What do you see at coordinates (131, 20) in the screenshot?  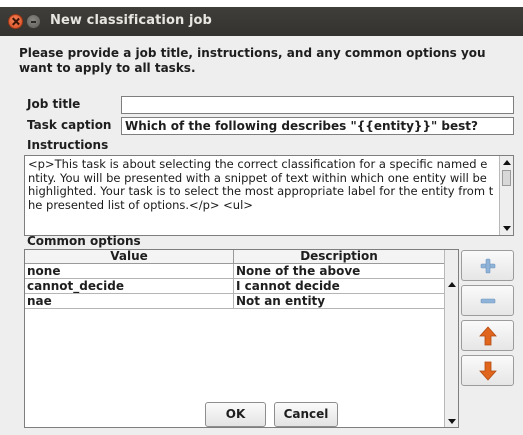 I see `window-title: New classification job` at bounding box center [131, 20].